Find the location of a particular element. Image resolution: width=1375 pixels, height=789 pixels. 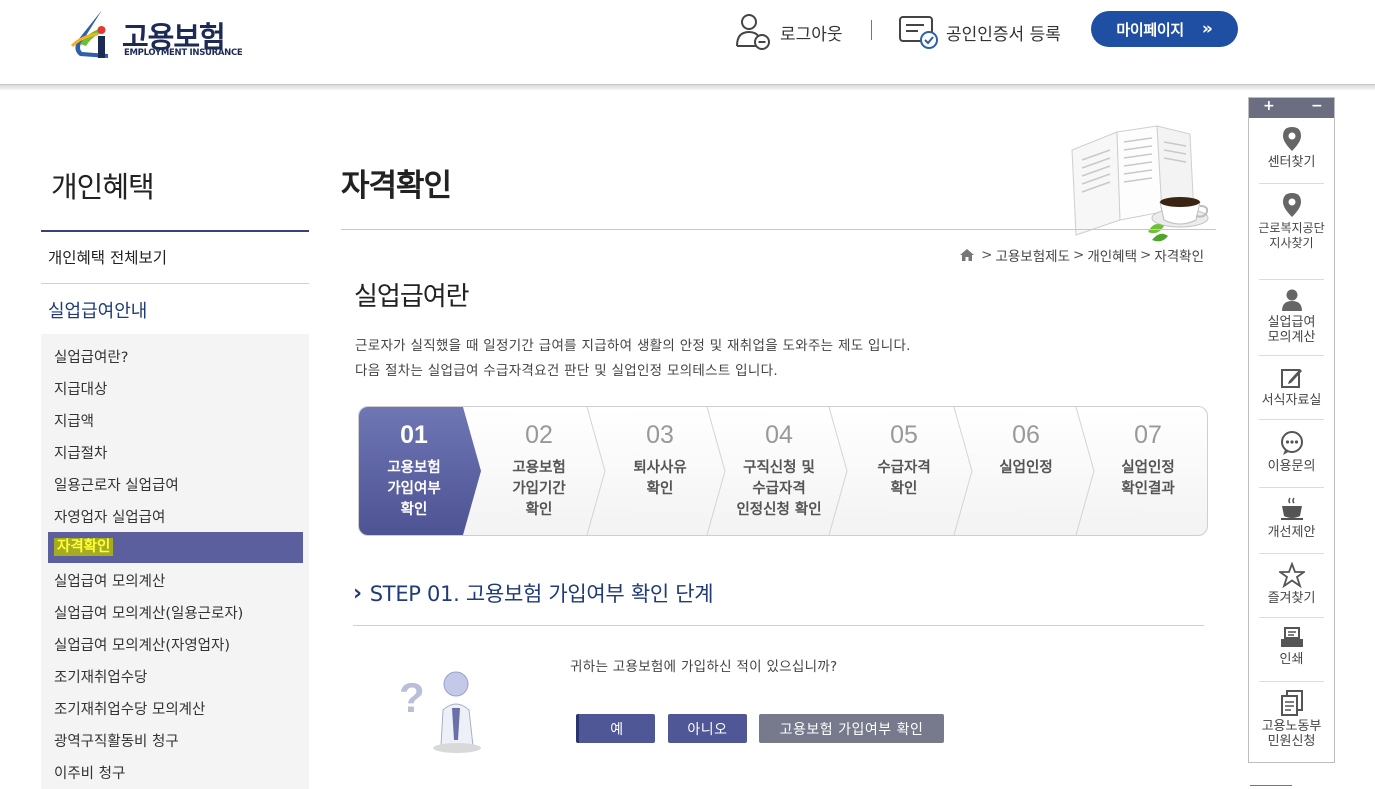

step-number: 04 is located at coordinates (779, 435).